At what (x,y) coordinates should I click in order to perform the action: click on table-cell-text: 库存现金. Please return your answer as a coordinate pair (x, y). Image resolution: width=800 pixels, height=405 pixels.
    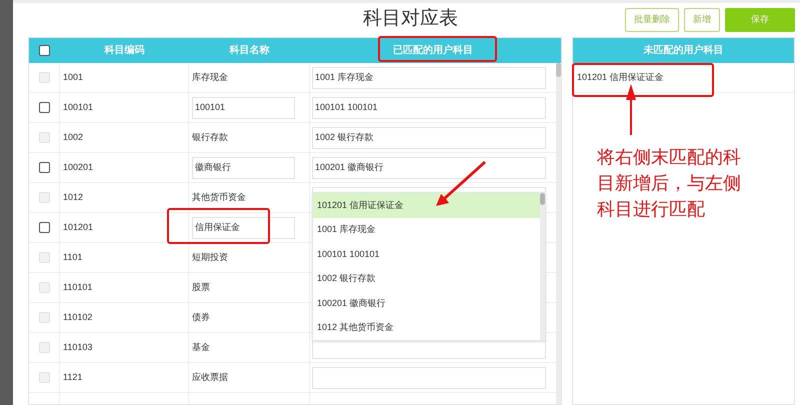
    Looking at the image, I should click on (210, 77).